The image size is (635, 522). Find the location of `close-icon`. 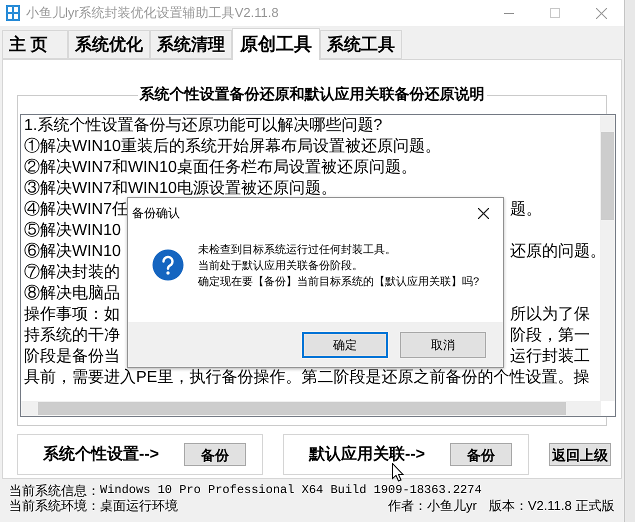

close-icon is located at coordinates (483, 213).